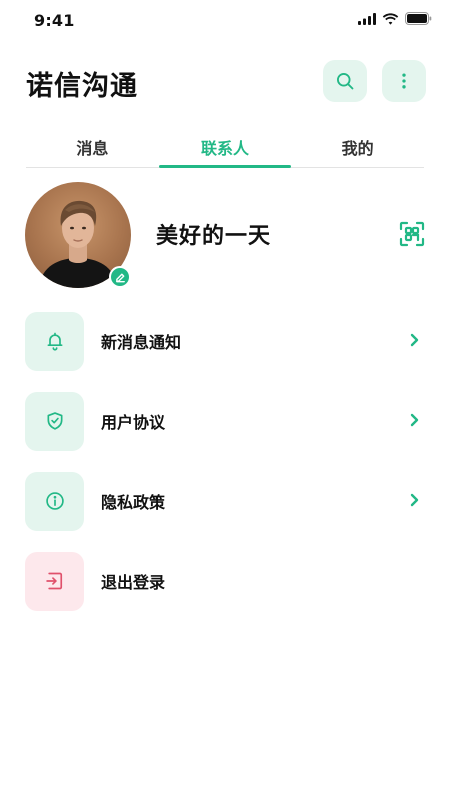 This screenshot has width=450, height=800. I want to click on tab-contacts: 联系人, so click(225, 147).